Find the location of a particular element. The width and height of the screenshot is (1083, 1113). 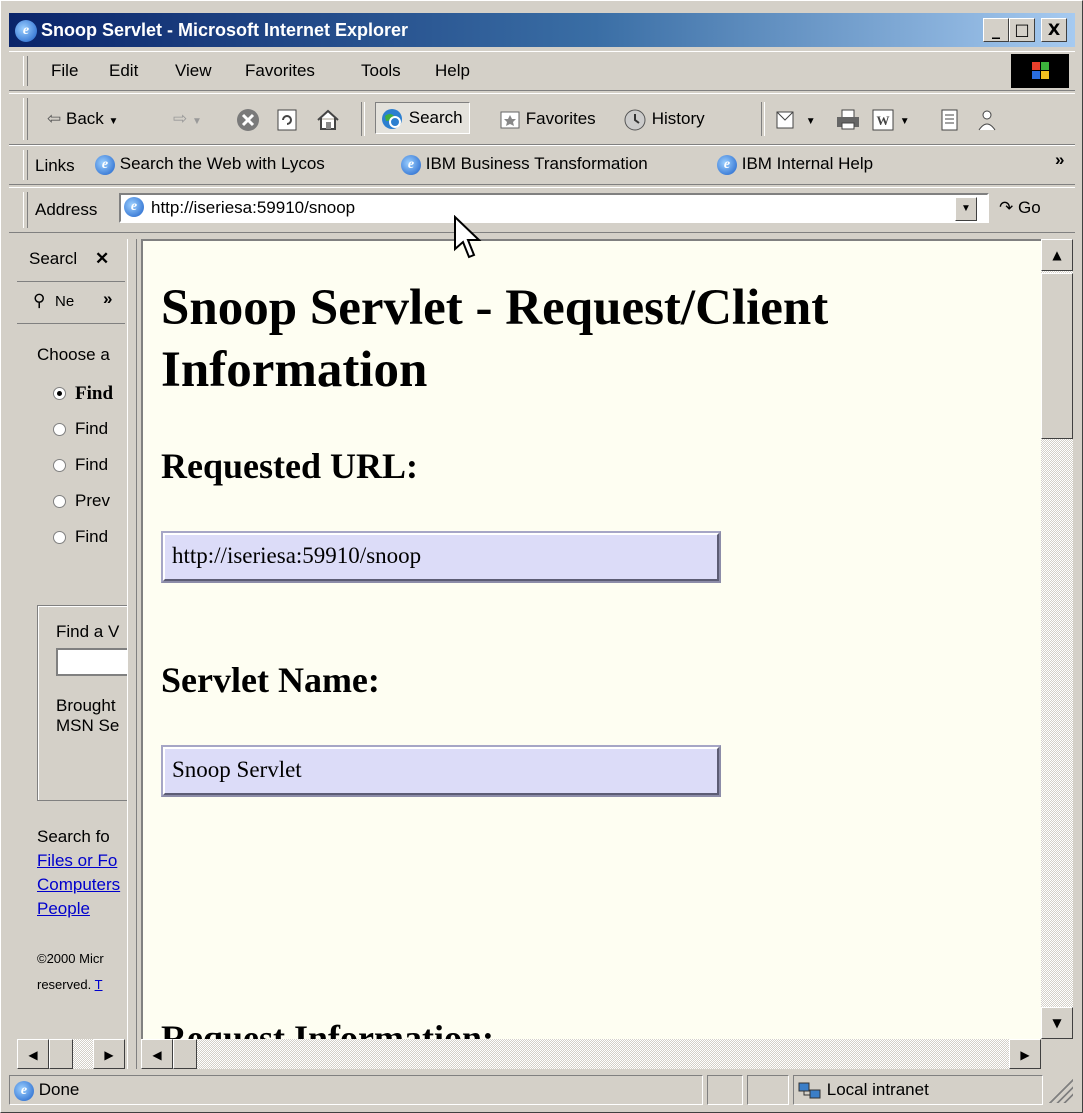

mail-icon is located at coordinates (785, 120).